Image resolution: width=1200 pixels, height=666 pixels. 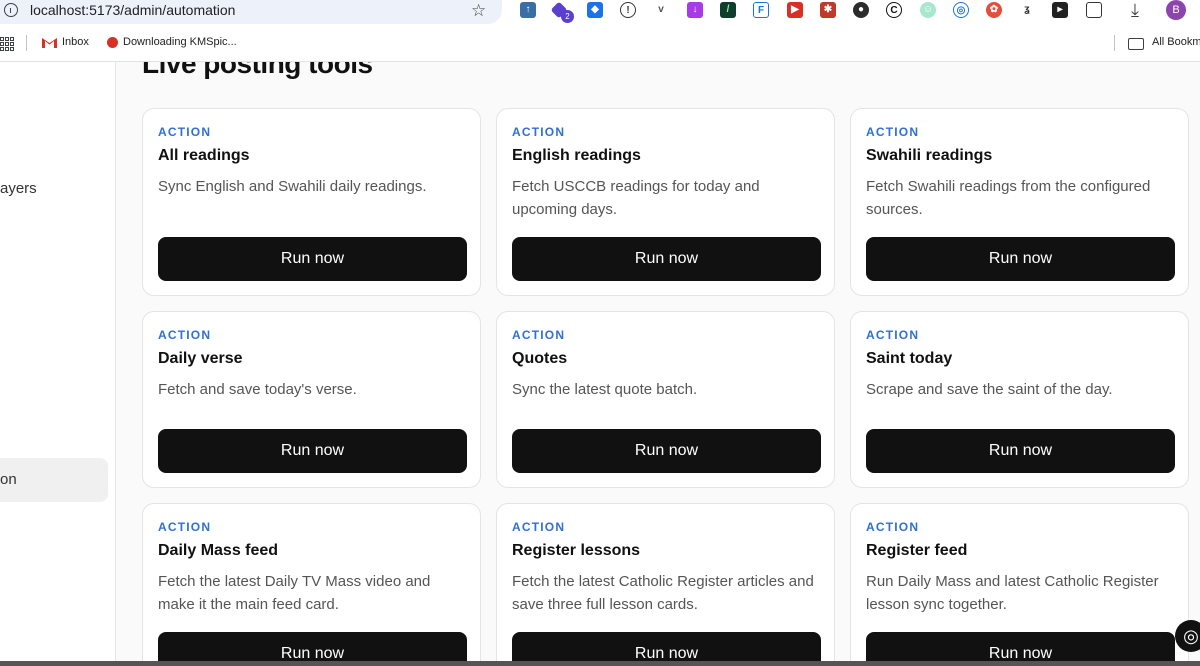 What do you see at coordinates (828, 10) in the screenshot?
I see `extension-icon: ✱` at bounding box center [828, 10].